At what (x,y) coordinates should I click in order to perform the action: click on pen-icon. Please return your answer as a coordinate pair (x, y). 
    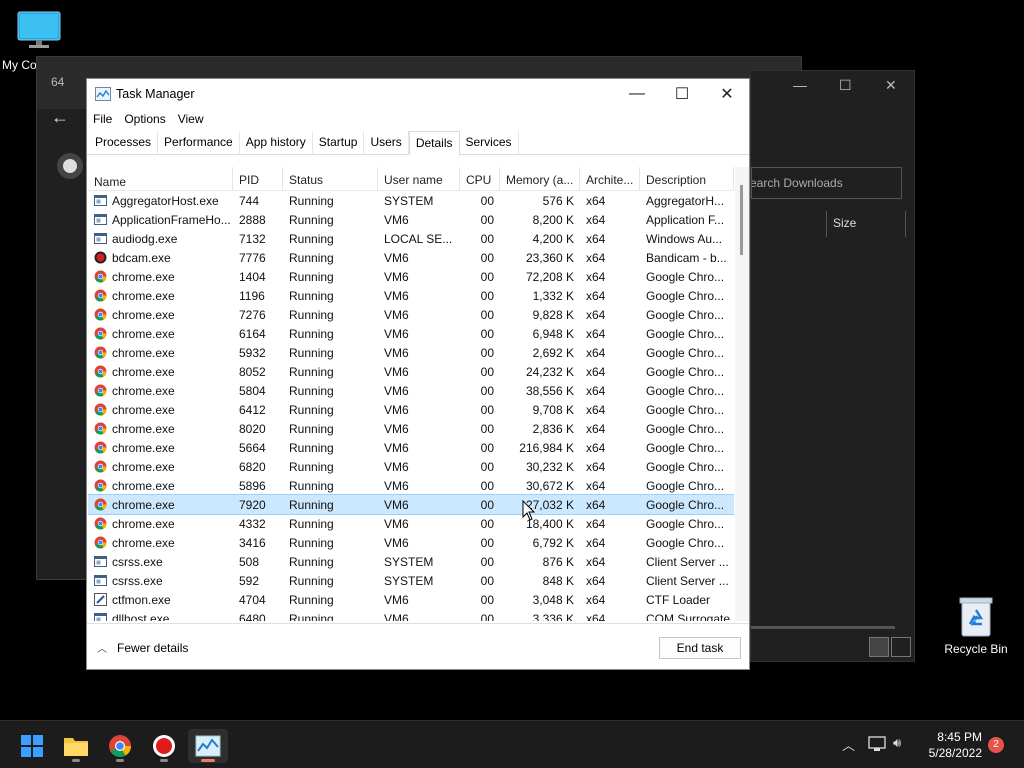
    Looking at the image, I should click on (100, 599).